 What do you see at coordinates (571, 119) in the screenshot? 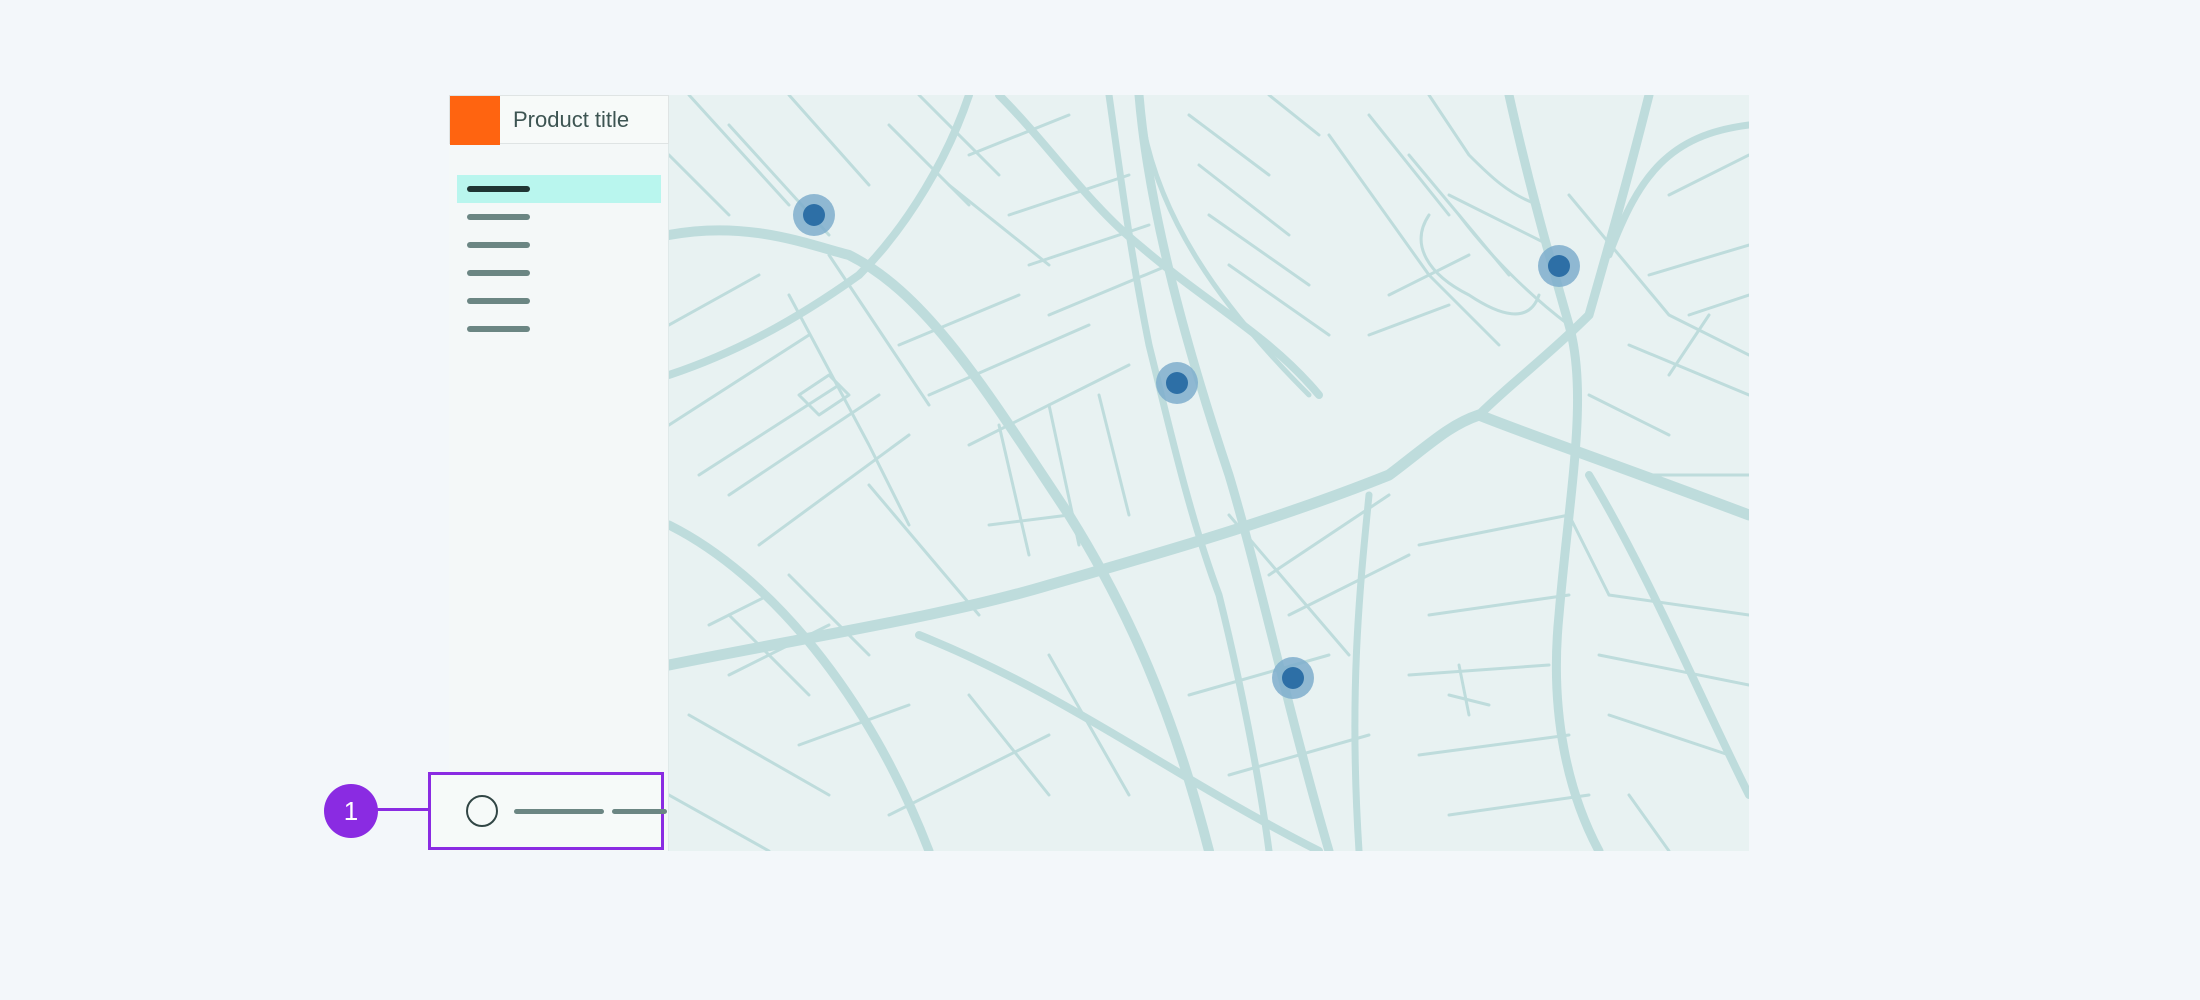
I see `product-title: Product title` at bounding box center [571, 119].